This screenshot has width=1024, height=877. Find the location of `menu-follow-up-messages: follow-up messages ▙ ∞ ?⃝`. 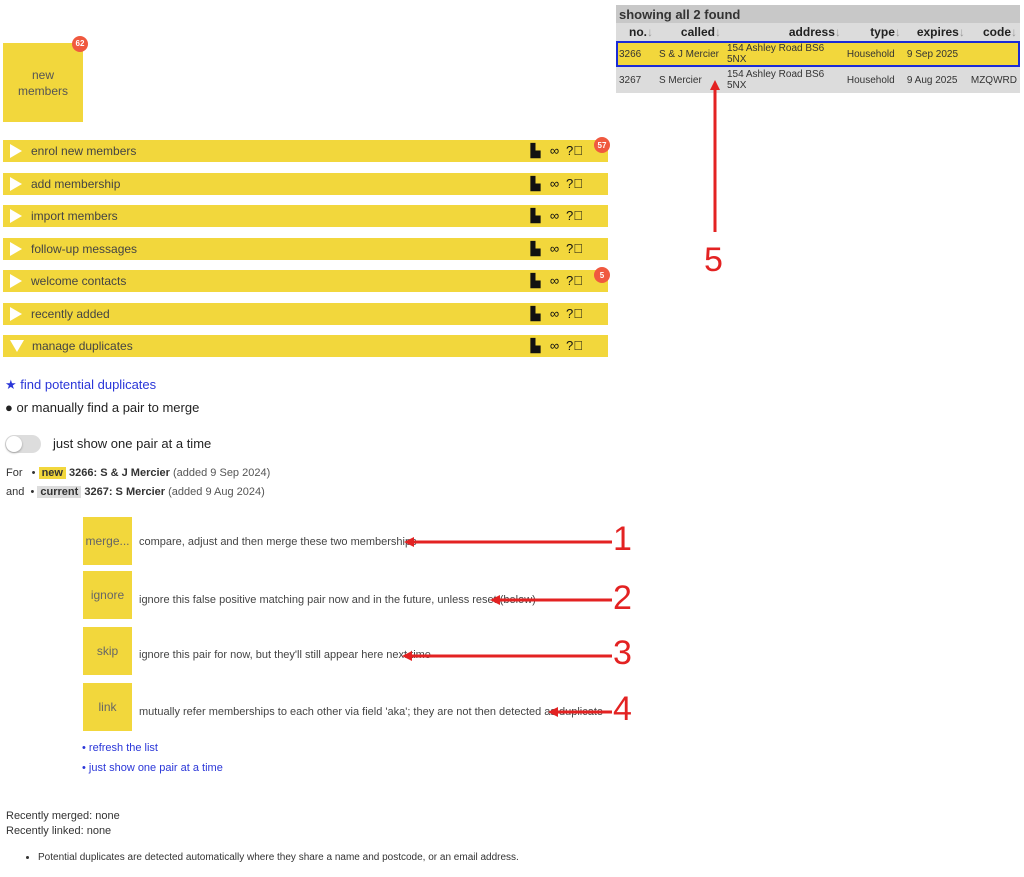

menu-follow-up-messages: follow-up messages ▙ ∞ ?⃝ is located at coordinates (305, 248).